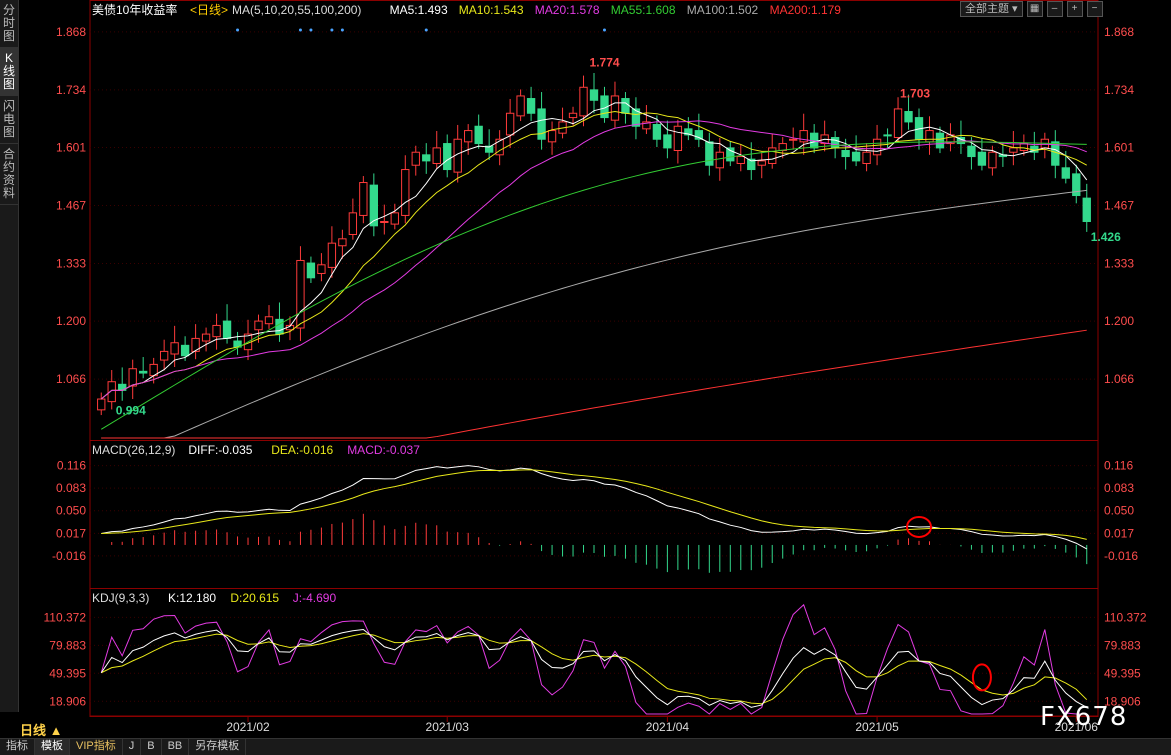 This screenshot has width=1171, height=755. What do you see at coordinates (176, 747) in the screenshot?
I see `bottom-tab-5: BB` at bounding box center [176, 747].